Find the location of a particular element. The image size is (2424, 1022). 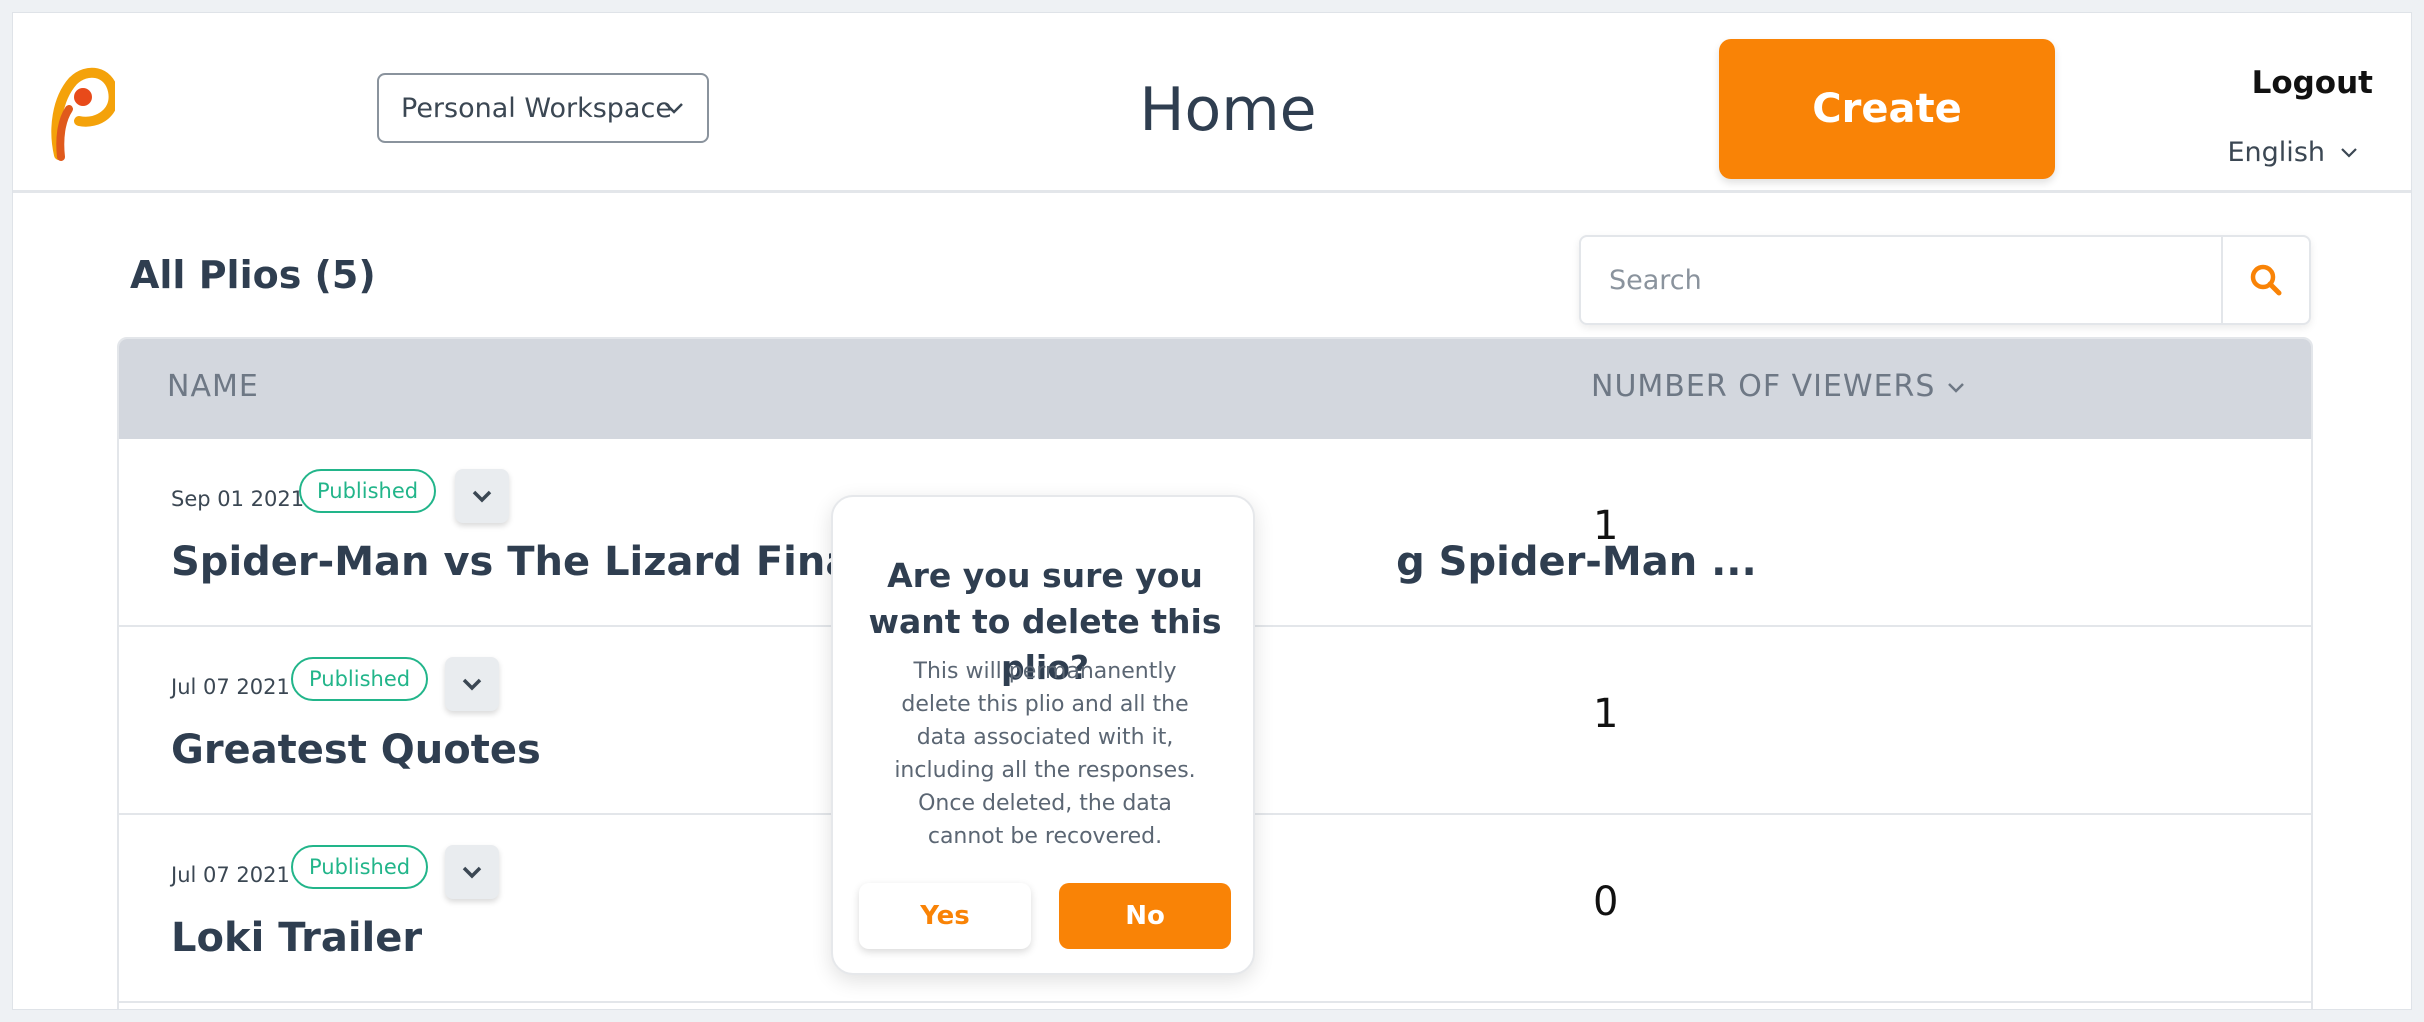

language-label: English is located at coordinates (2276, 152).